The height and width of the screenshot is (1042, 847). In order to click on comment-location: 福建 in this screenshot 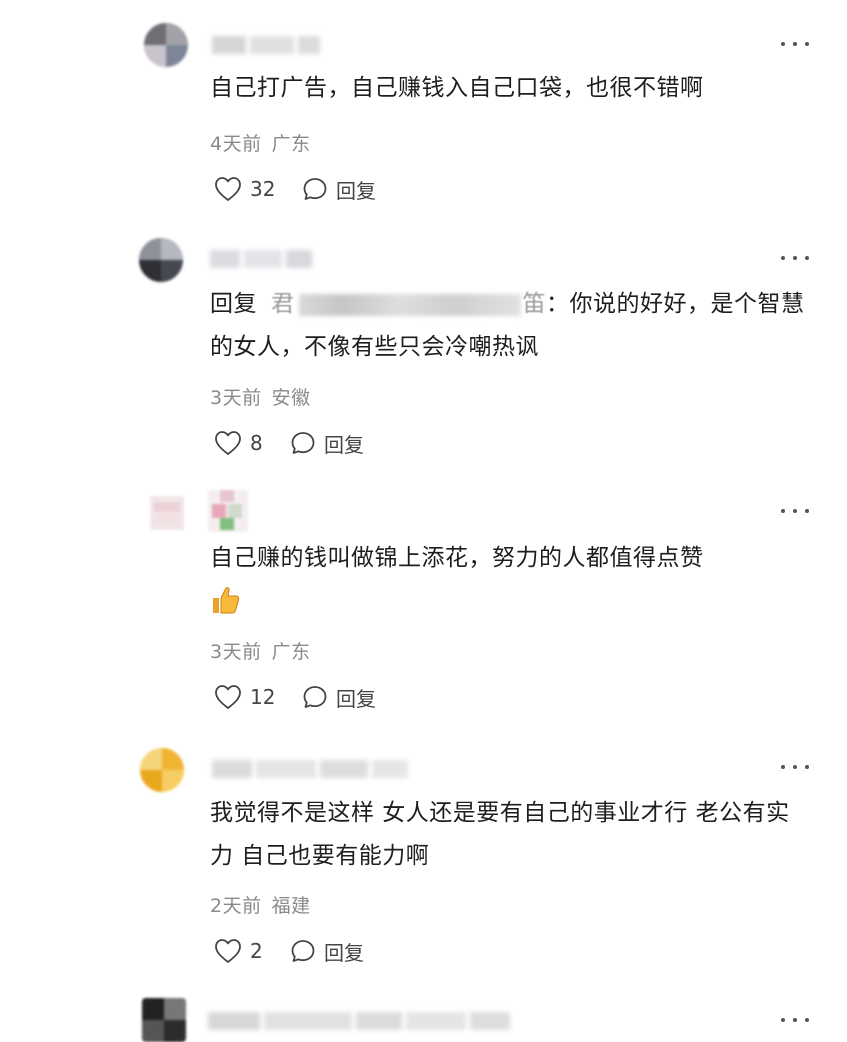, I will do `click(291, 906)`.